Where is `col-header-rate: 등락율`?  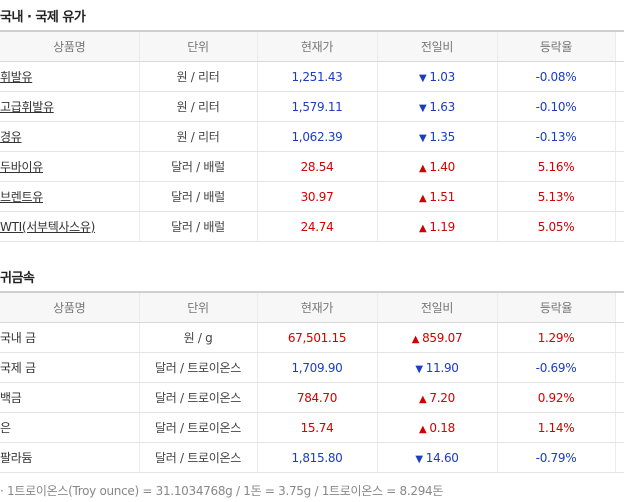 col-header-rate: 등락율 is located at coordinates (555, 307).